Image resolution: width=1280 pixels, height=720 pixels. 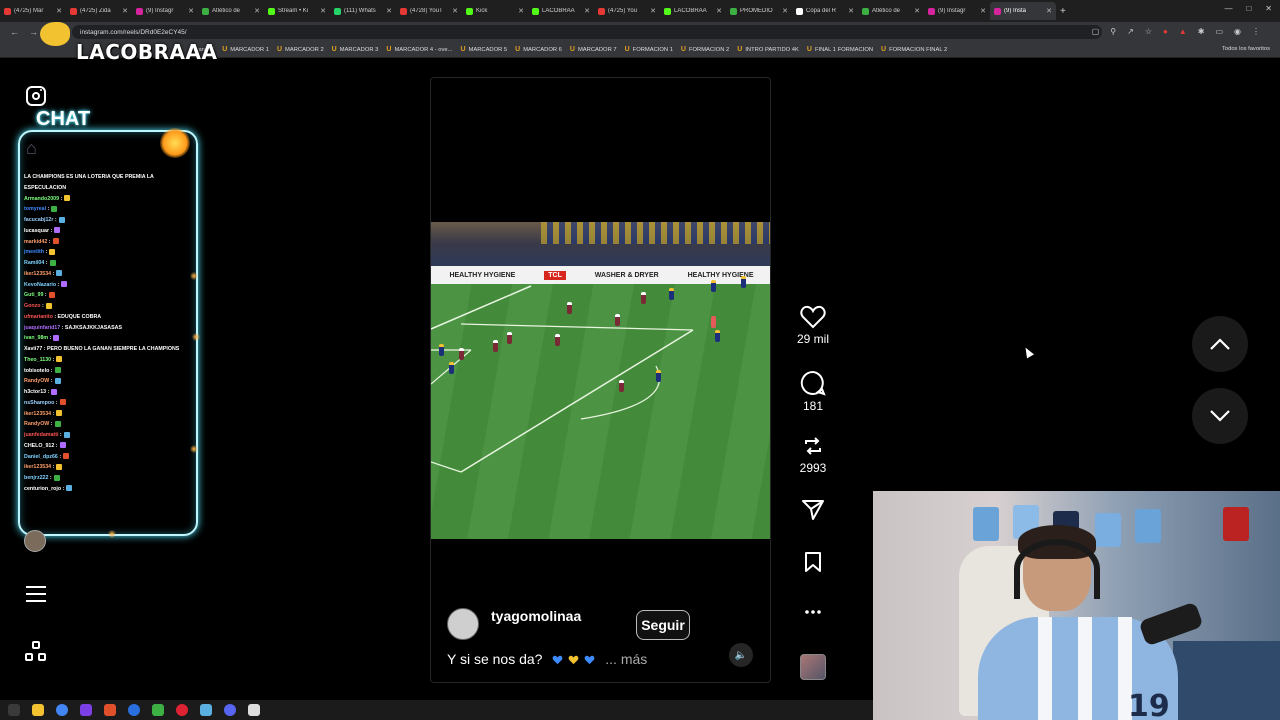 I want to click on start-icon, so click(x=14, y=710).